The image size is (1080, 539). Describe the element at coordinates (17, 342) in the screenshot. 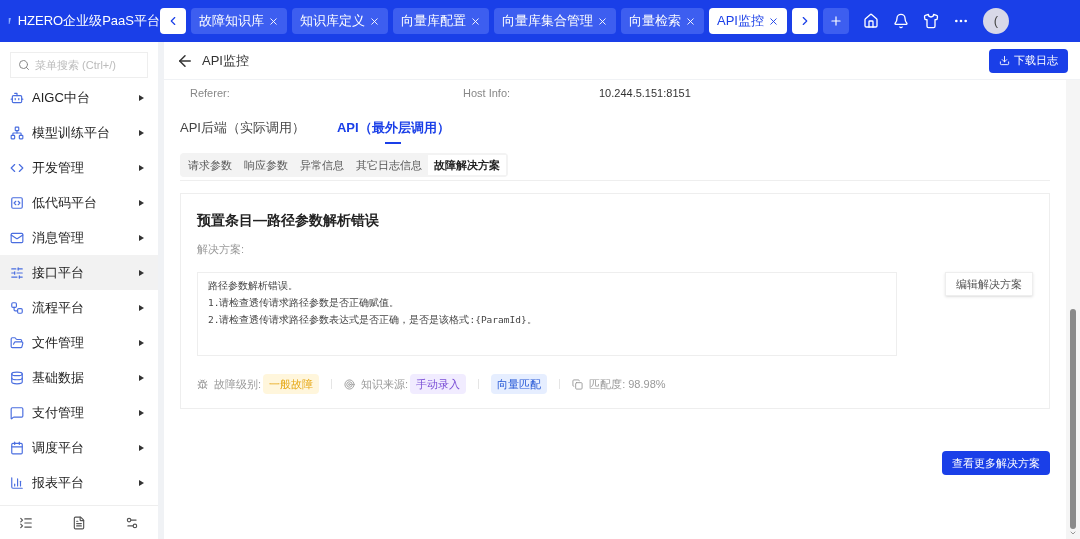

I see `folder-icon` at that location.